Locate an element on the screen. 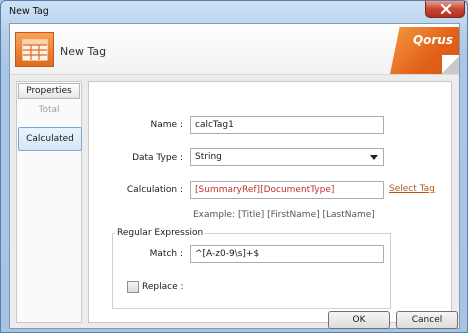 This screenshot has width=468, height=333. replace-checkbox is located at coordinates (133, 287).